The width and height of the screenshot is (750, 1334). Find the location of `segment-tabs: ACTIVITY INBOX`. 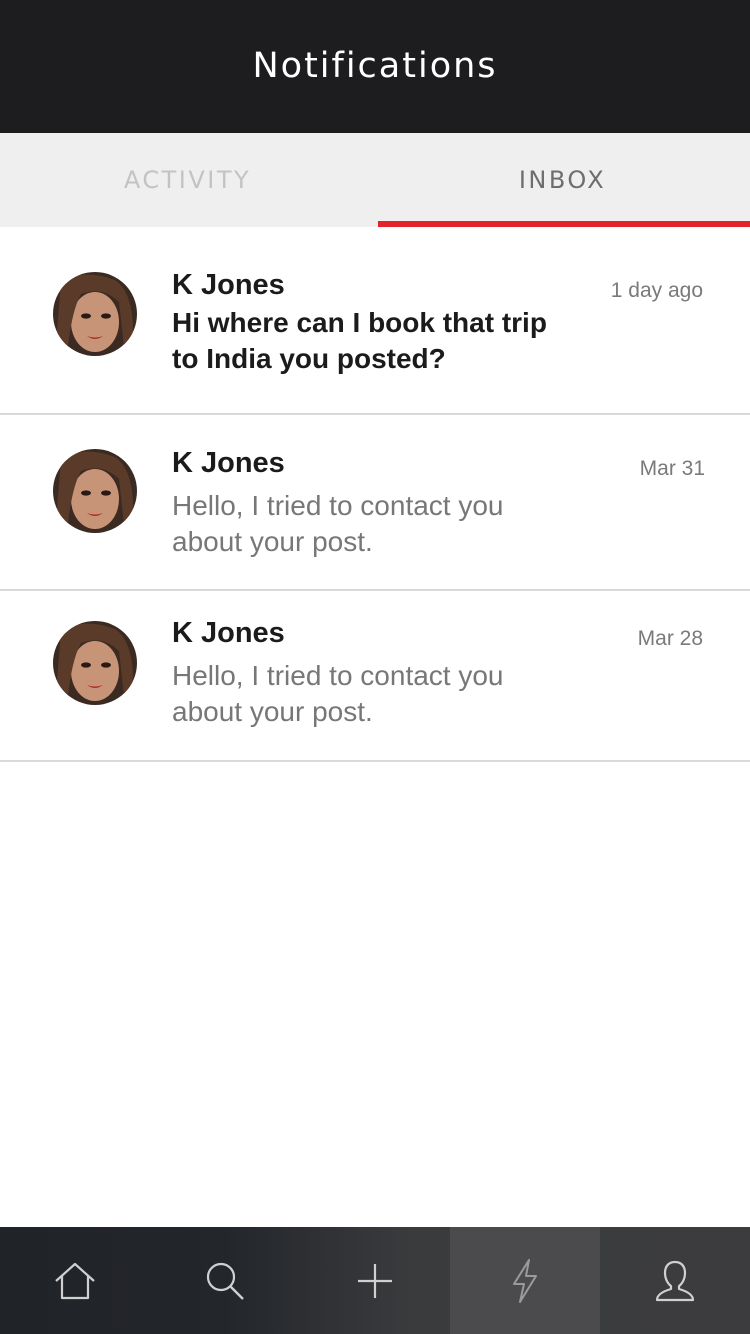

segment-tabs: ACTIVITY INBOX is located at coordinates (375, 180).